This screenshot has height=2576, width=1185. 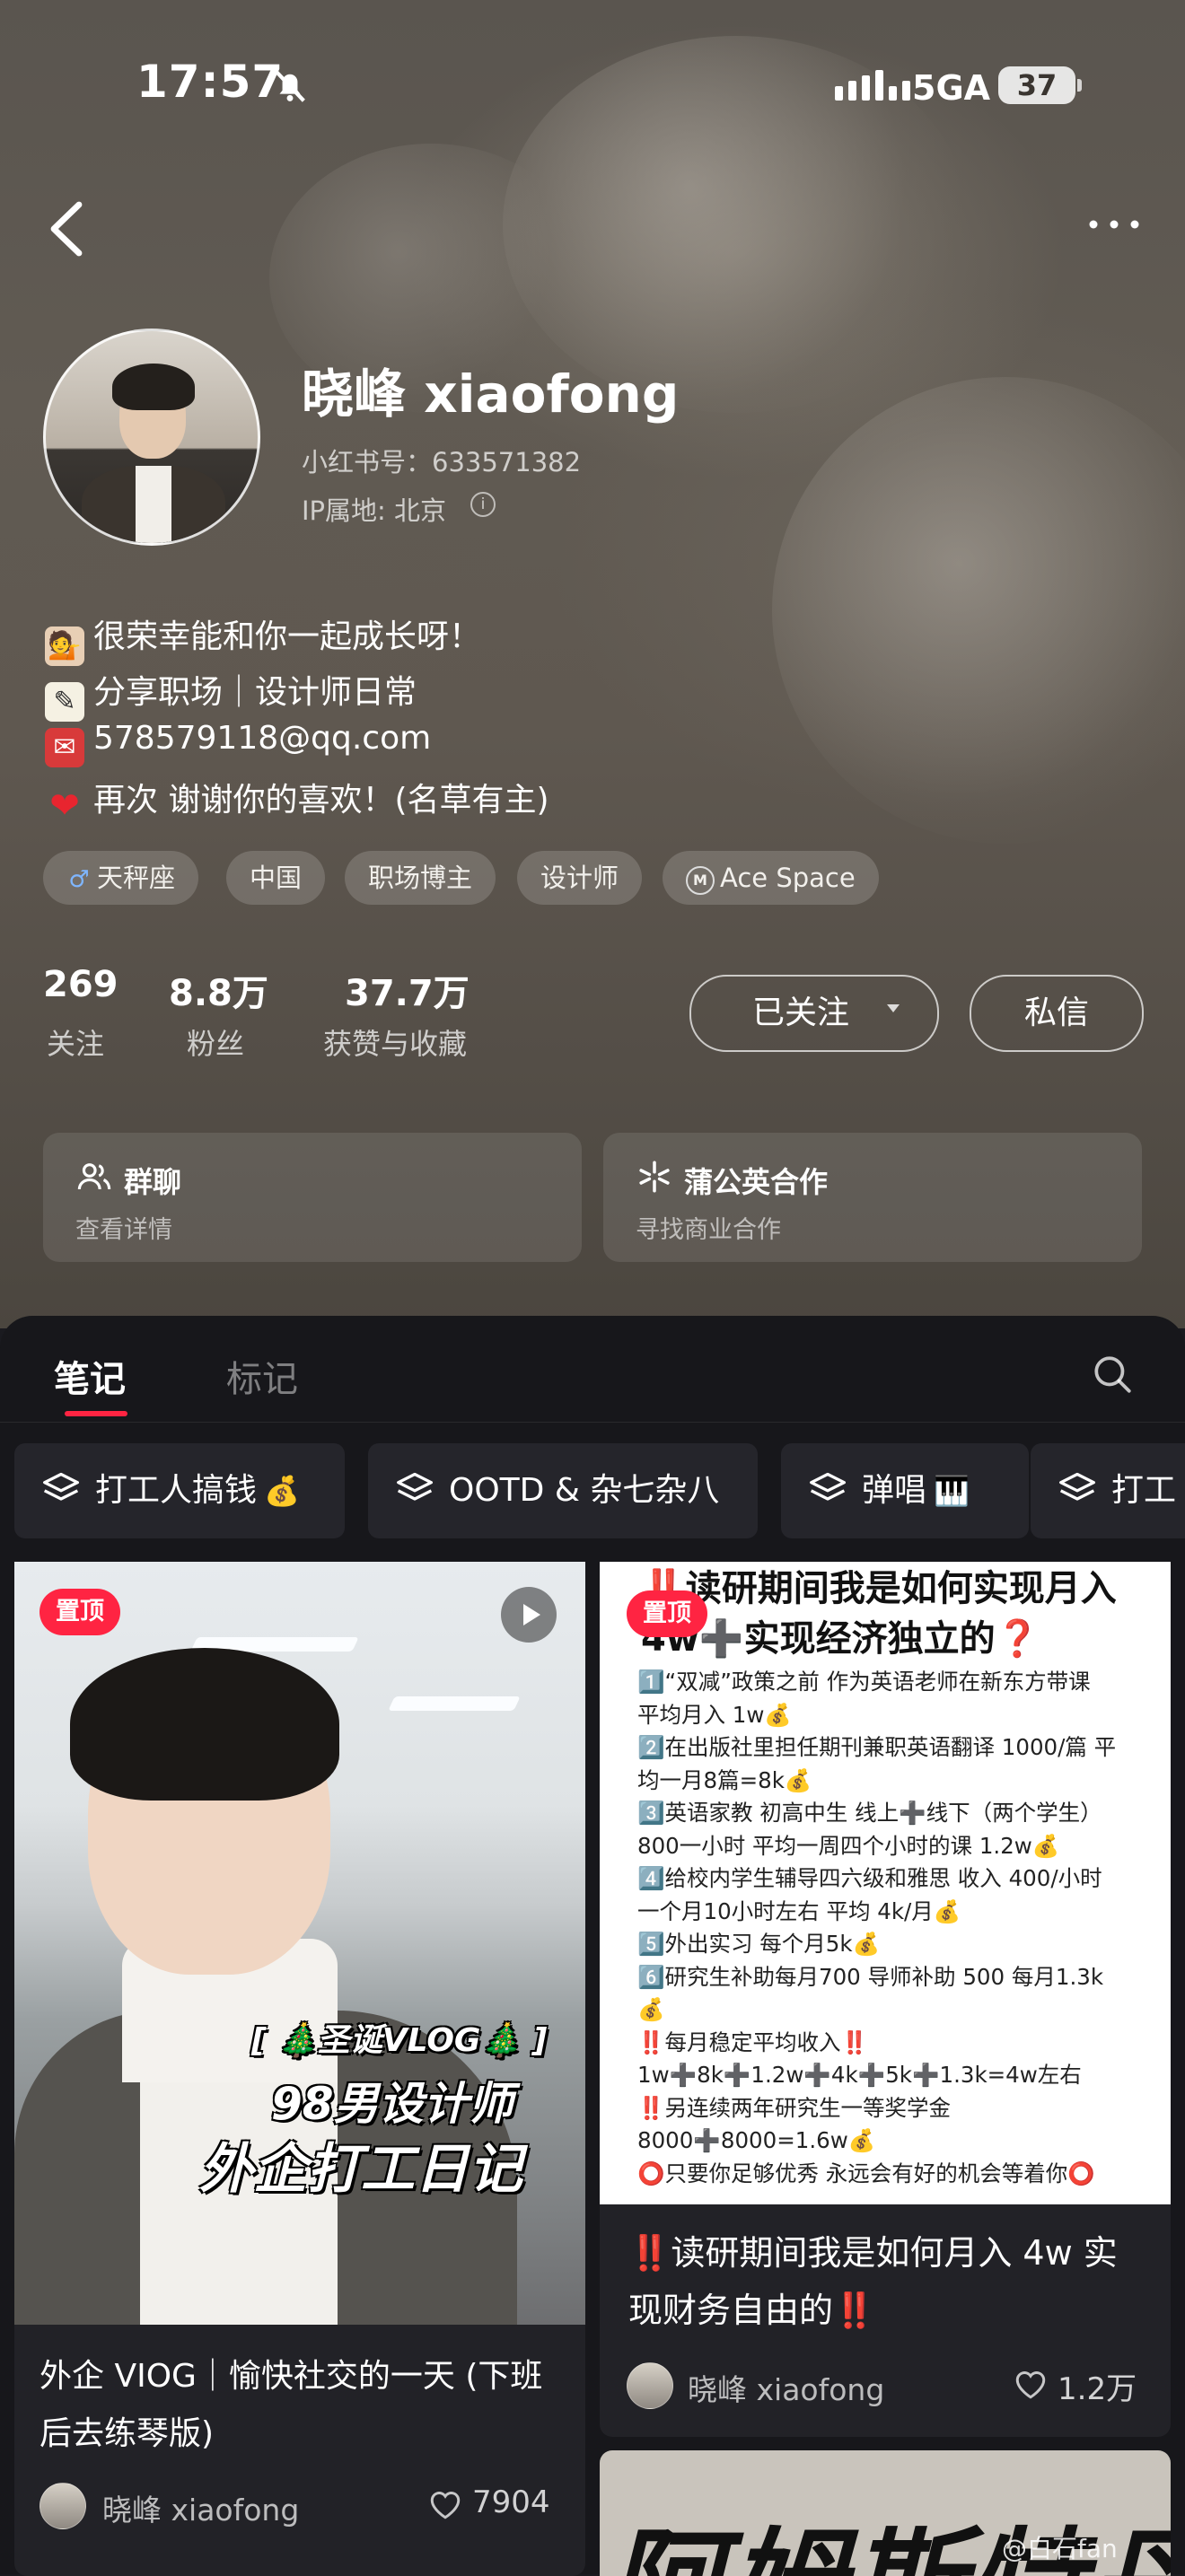 I want to click on group-chat-card: 群聊 查看详情, so click(x=312, y=1197).